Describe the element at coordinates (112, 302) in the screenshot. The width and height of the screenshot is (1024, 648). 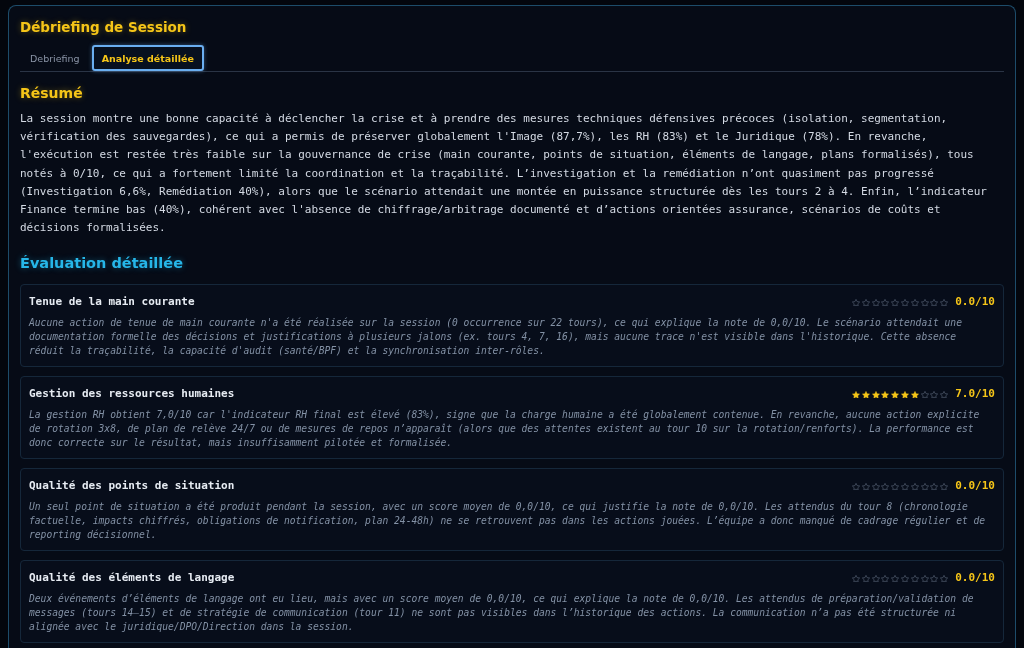
I see `criterion-title: Tenue de la main courante` at that location.